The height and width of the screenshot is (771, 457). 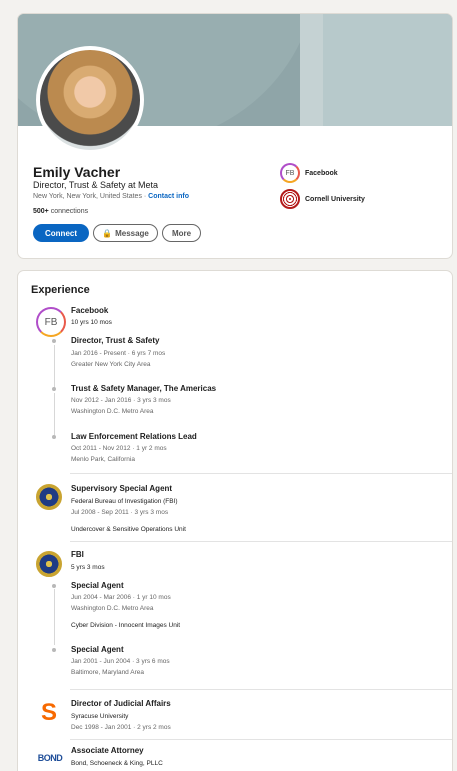 What do you see at coordinates (121, 597) in the screenshot?
I see `role-dates: Jun 2004 - Mar 2006 · 1 yr 10 mos` at bounding box center [121, 597].